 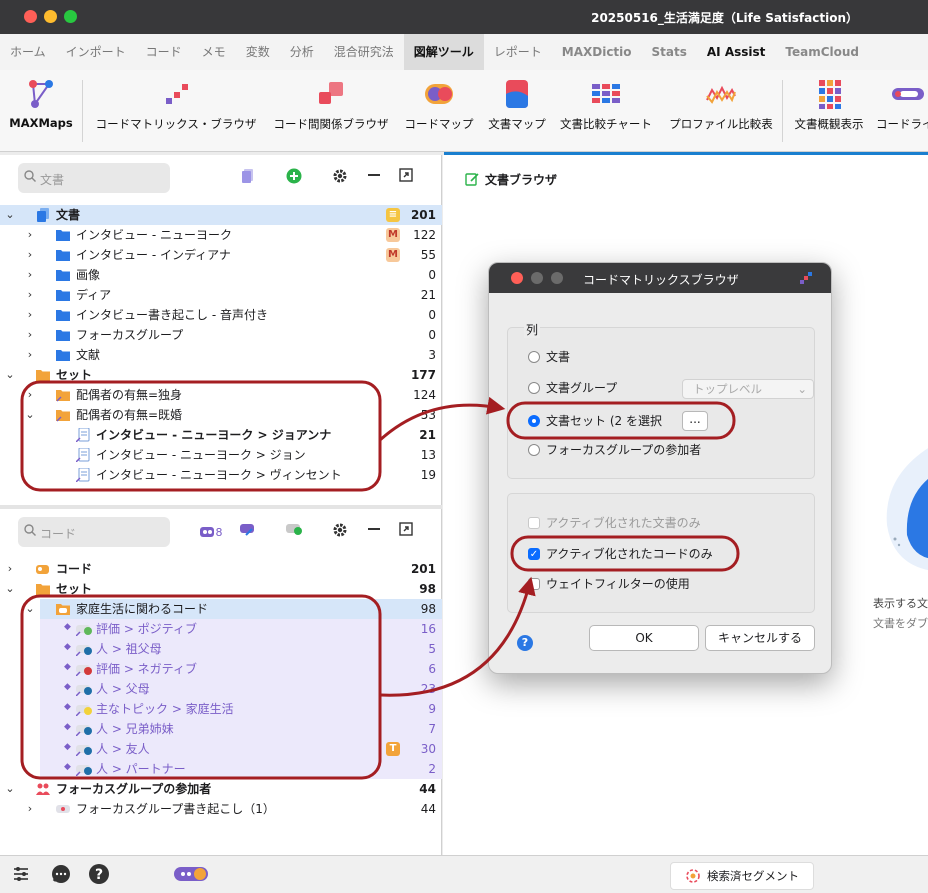 What do you see at coordinates (164, 52) in the screenshot?
I see `tab-codes: コード` at bounding box center [164, 52].